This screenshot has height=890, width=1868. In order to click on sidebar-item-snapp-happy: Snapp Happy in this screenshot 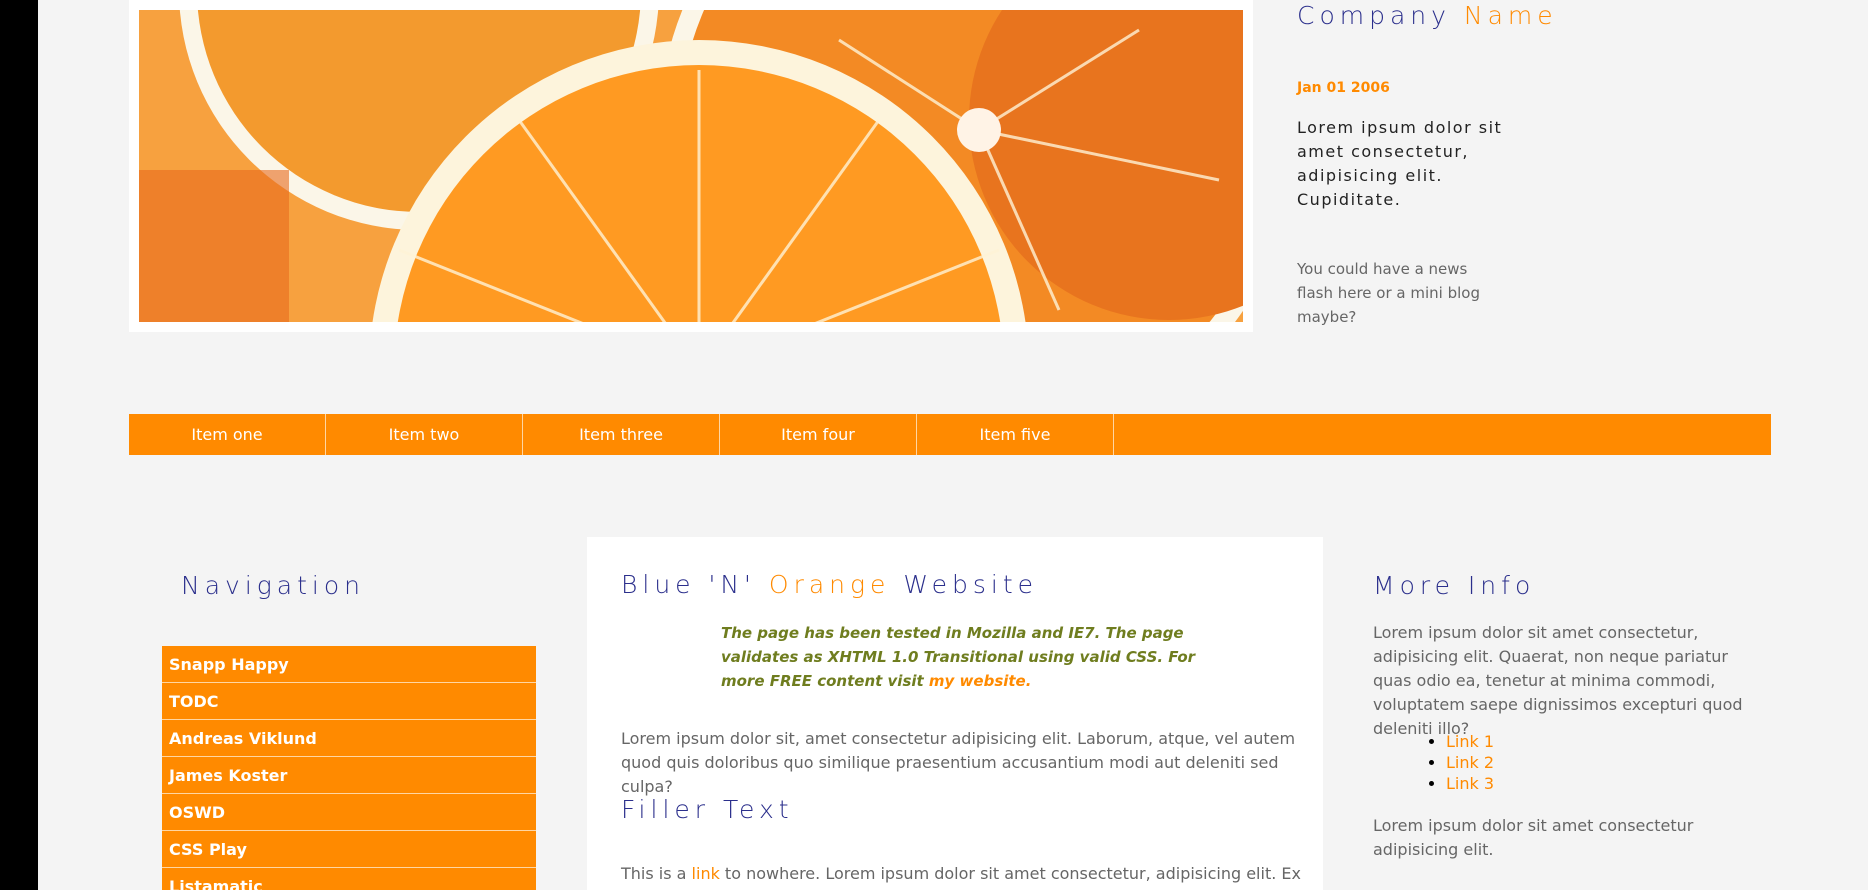, I will do `click(349, 664)`.